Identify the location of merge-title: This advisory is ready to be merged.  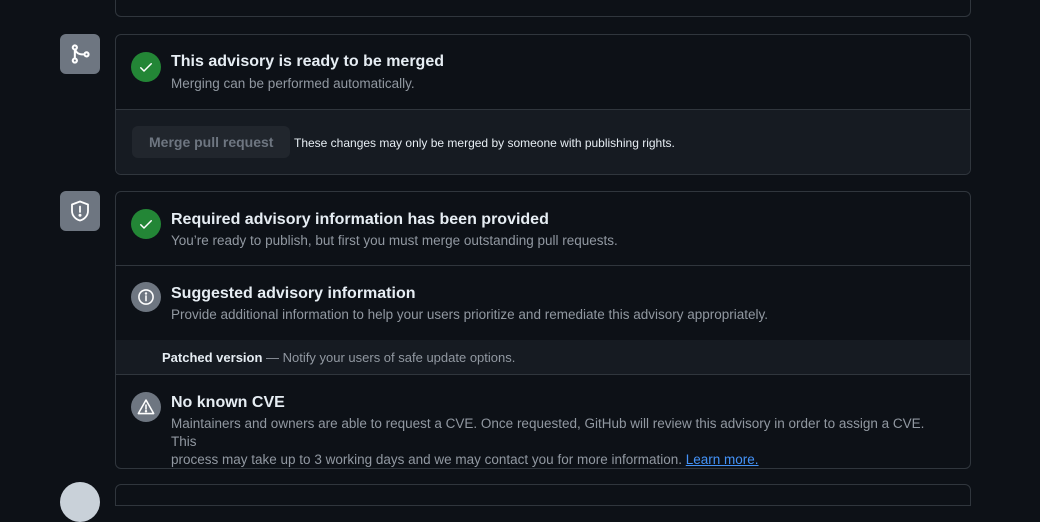
(307, 61).